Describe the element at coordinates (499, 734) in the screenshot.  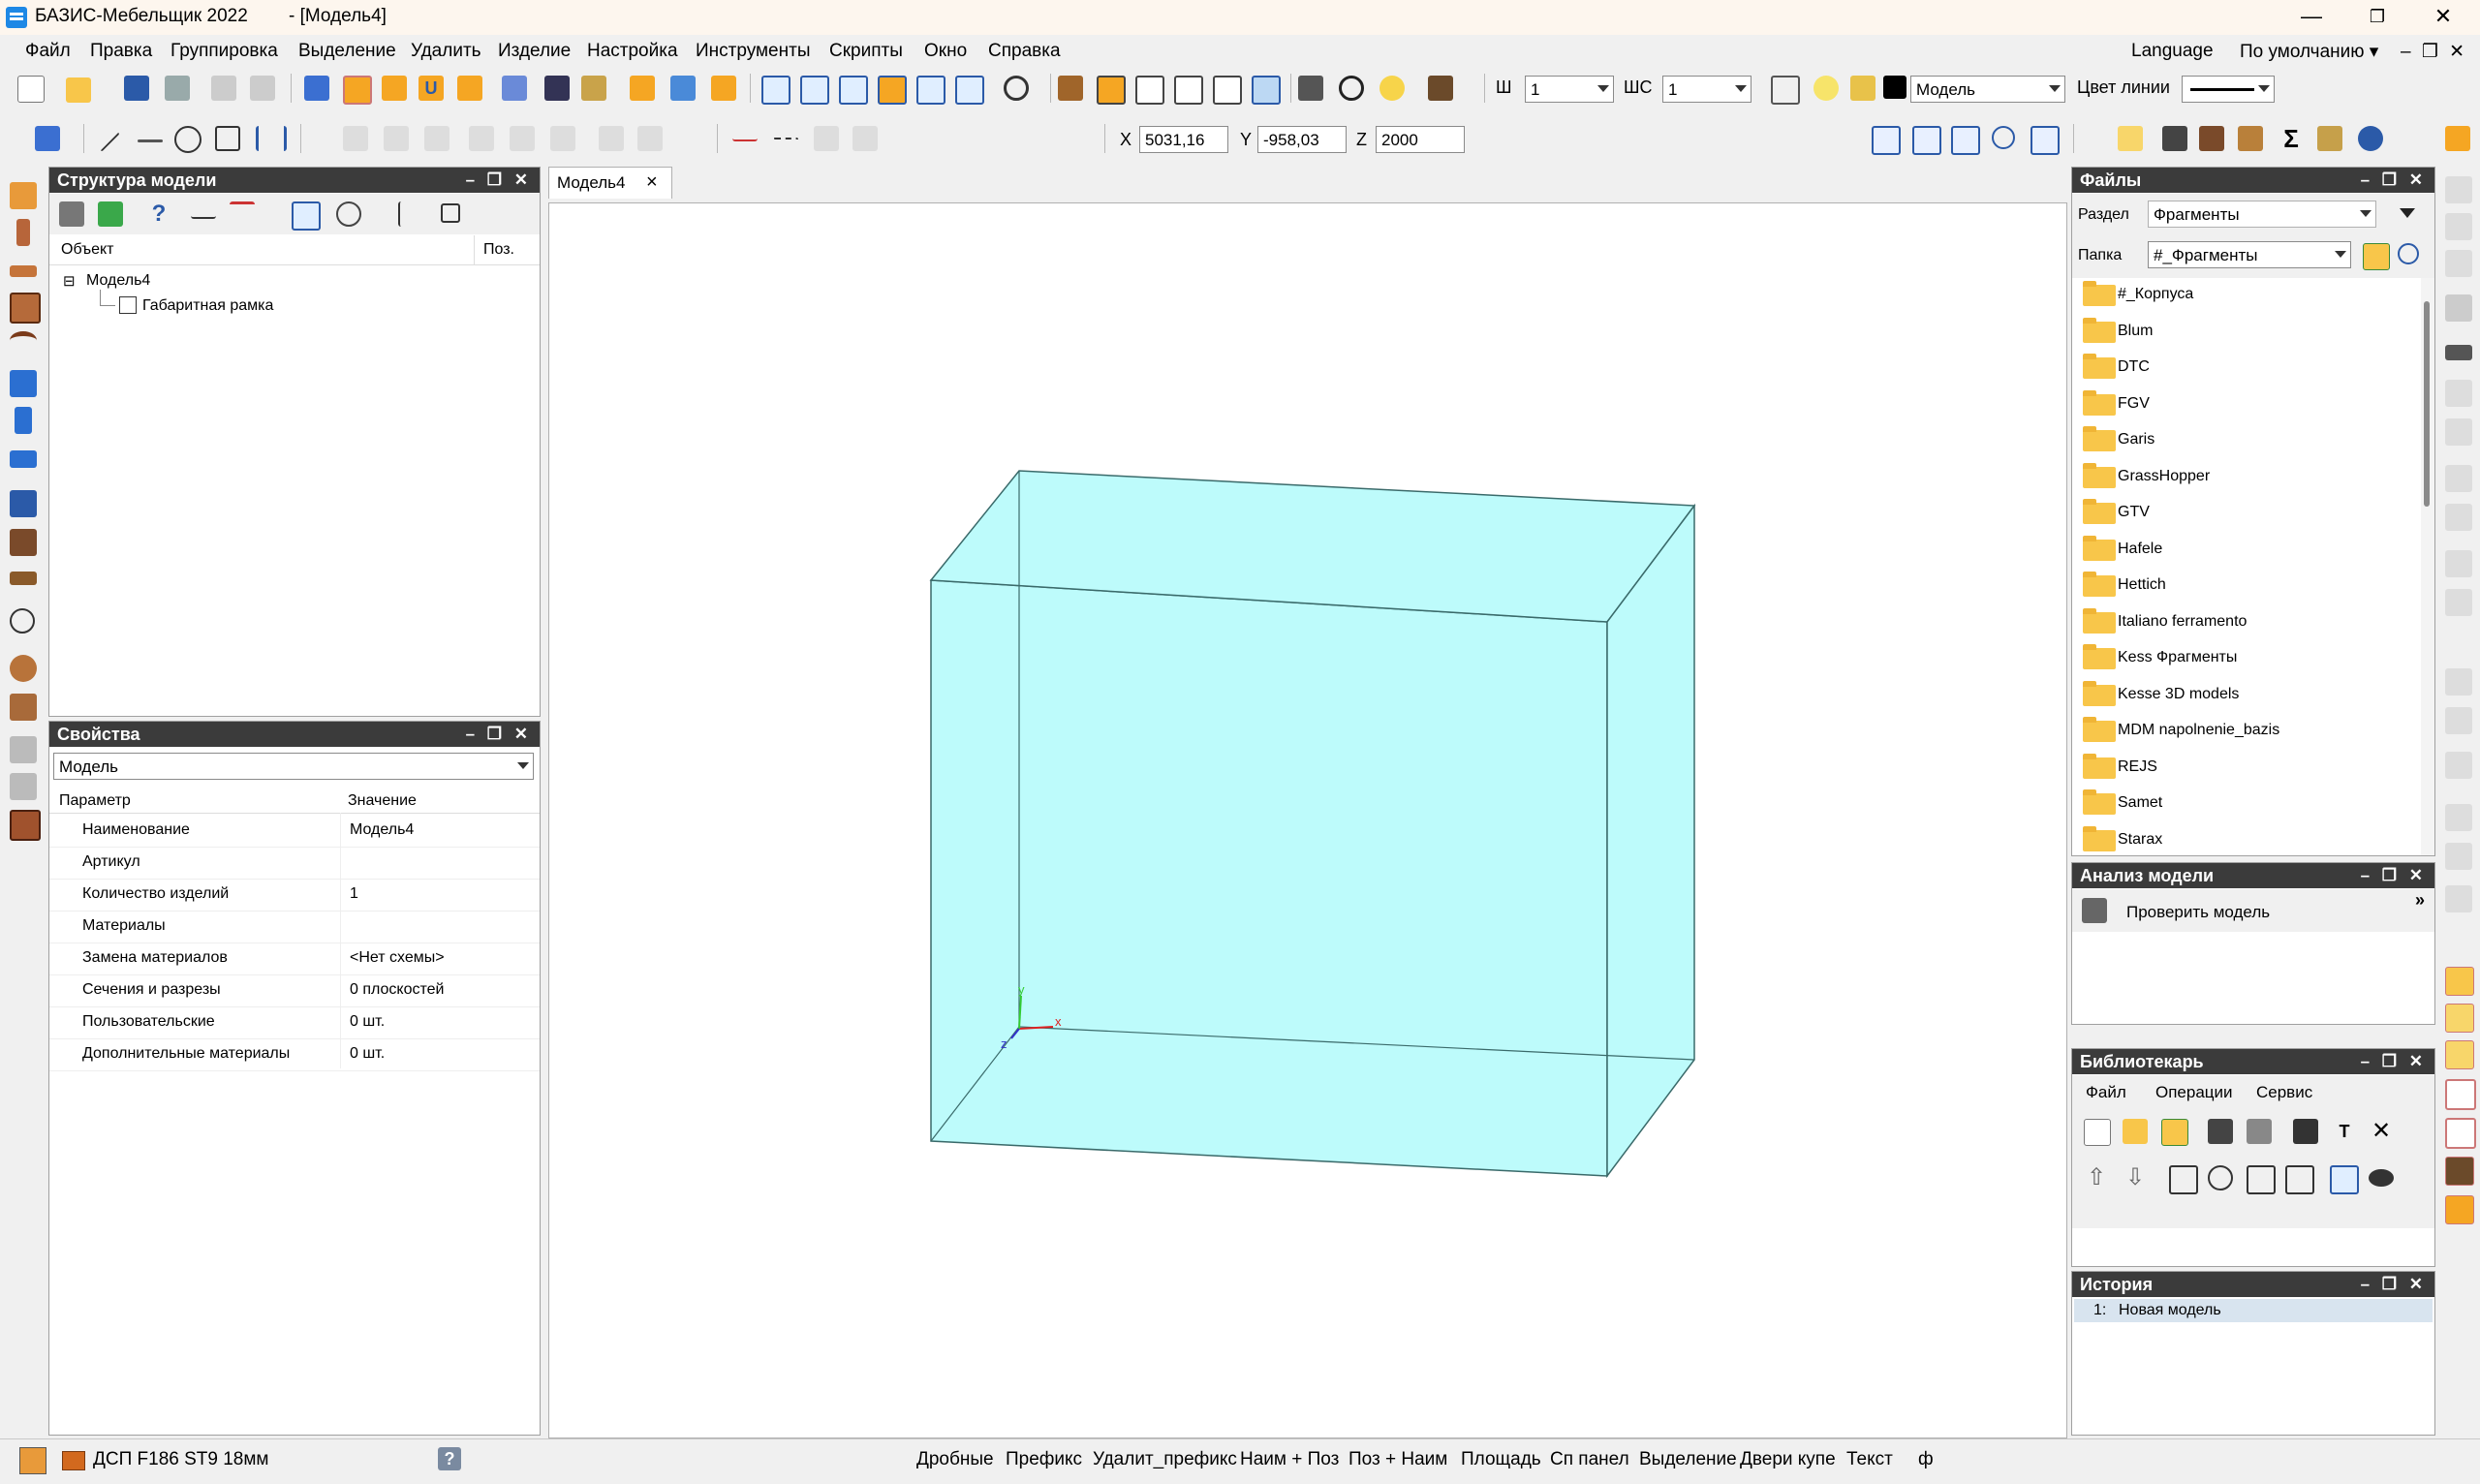
I see `properties-panel-controls: – ❐ ✕` at that location.